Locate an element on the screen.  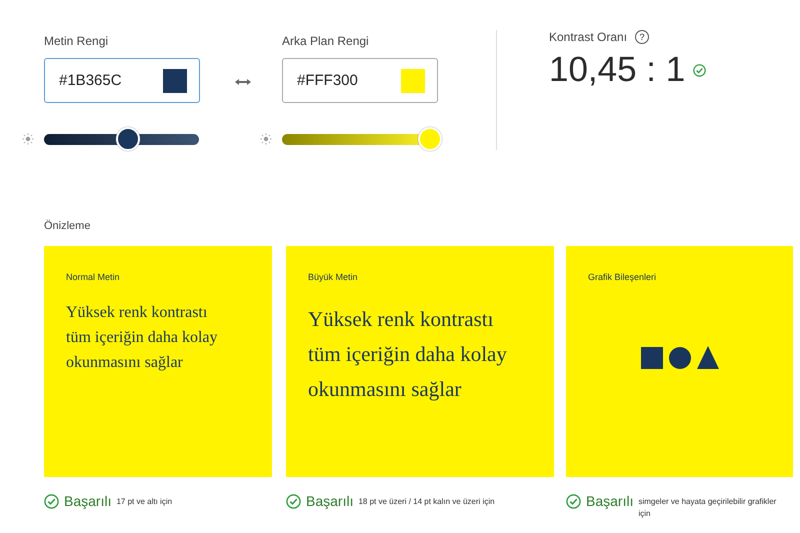
field-label: Metin Rengi is located at coordinates (77, 41).